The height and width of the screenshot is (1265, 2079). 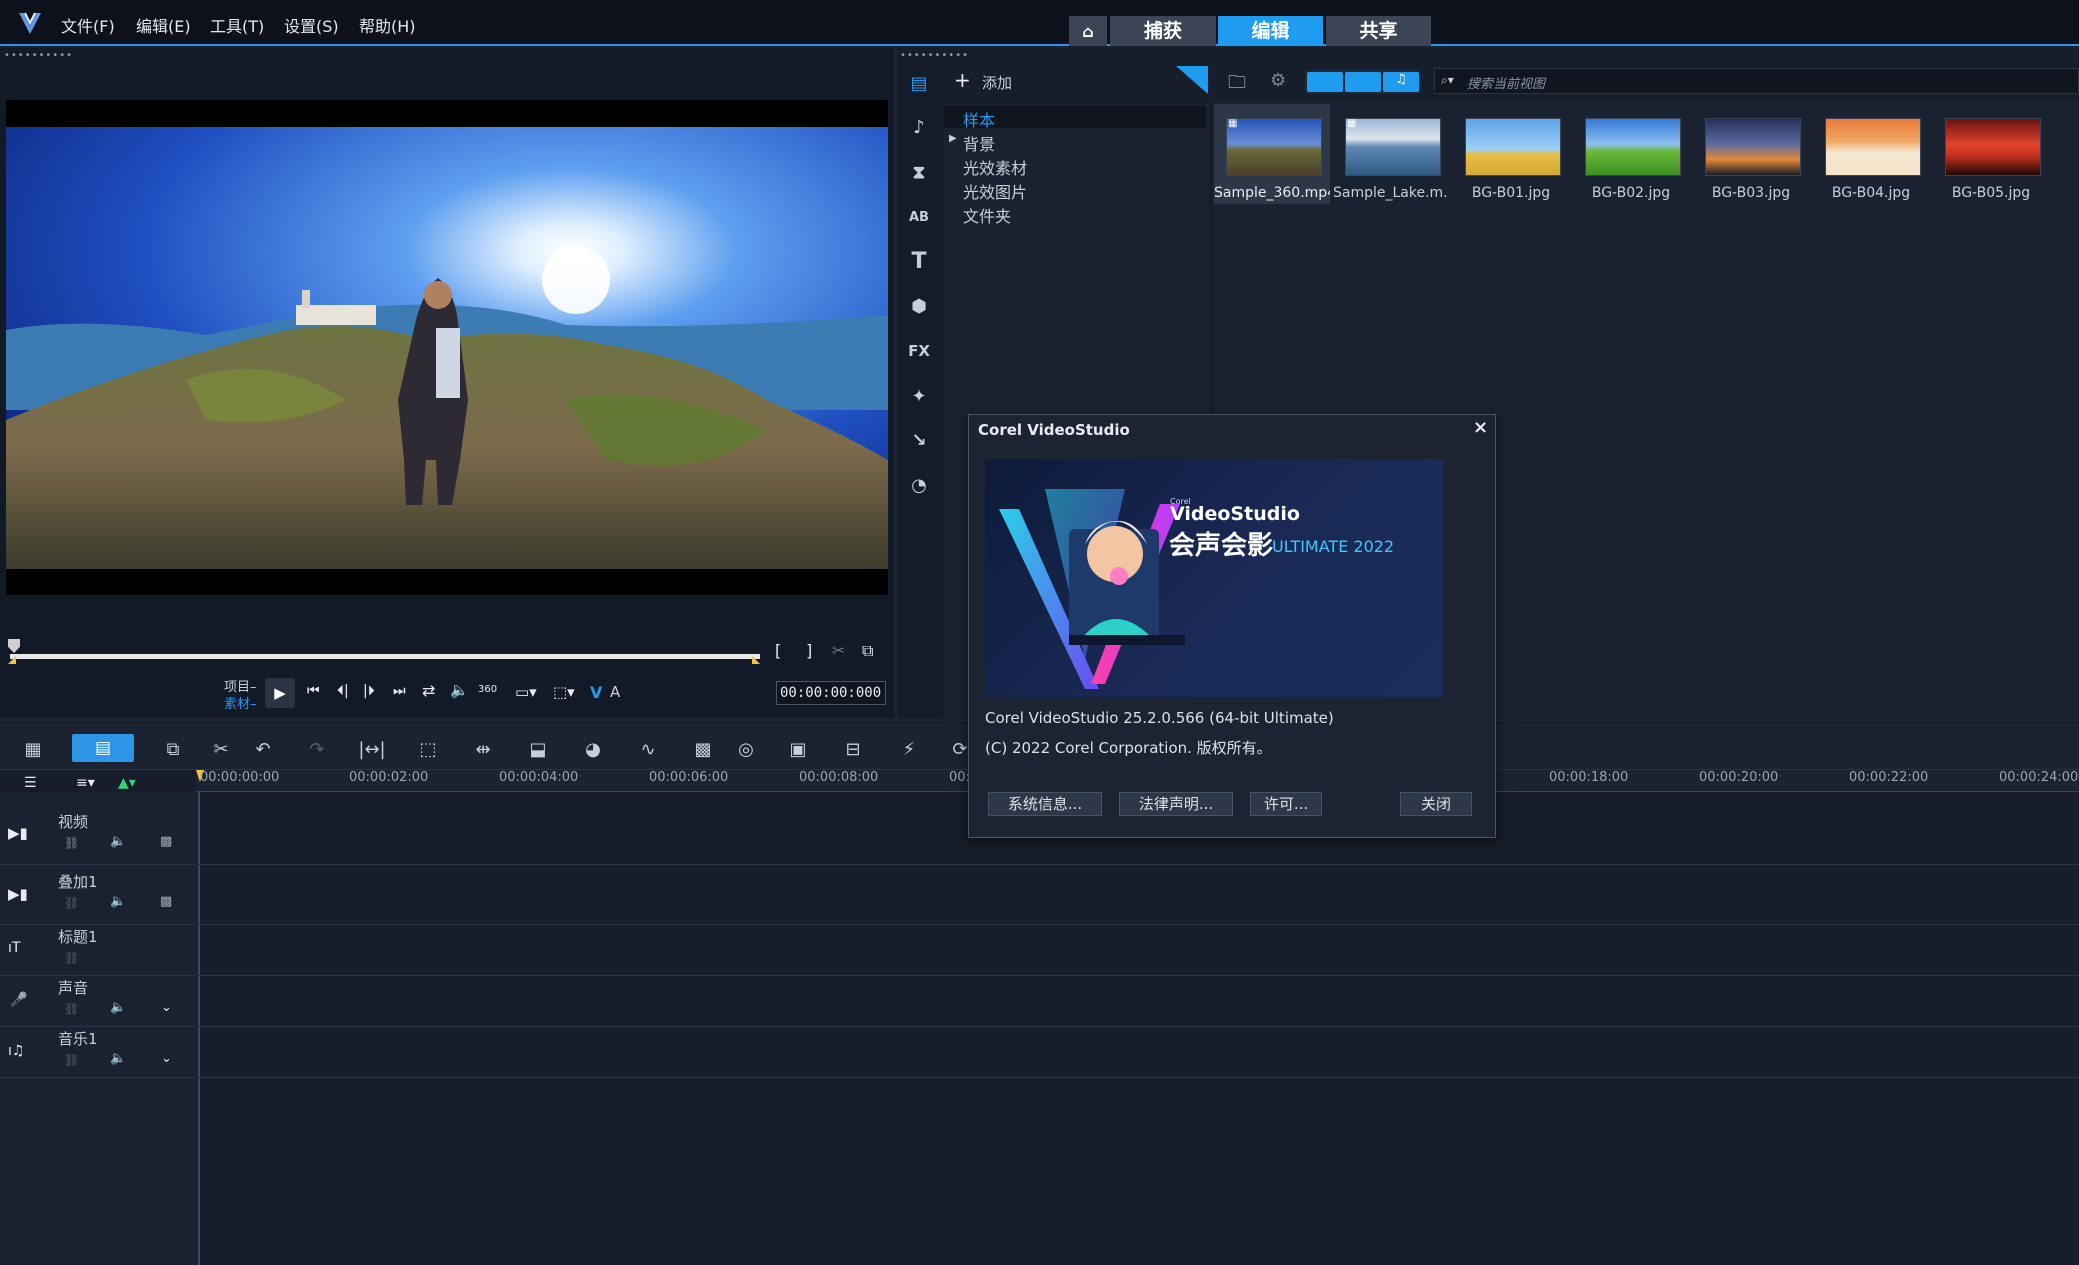 What do you see at coordinates (487, 689) in the screenshot?
I see `view-360-button: 360` at bounding box center [487, 689].